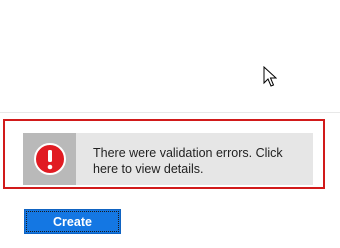 This screenshot has height=248, width=340. I want to click on error-icon-container, so click(49, 159).